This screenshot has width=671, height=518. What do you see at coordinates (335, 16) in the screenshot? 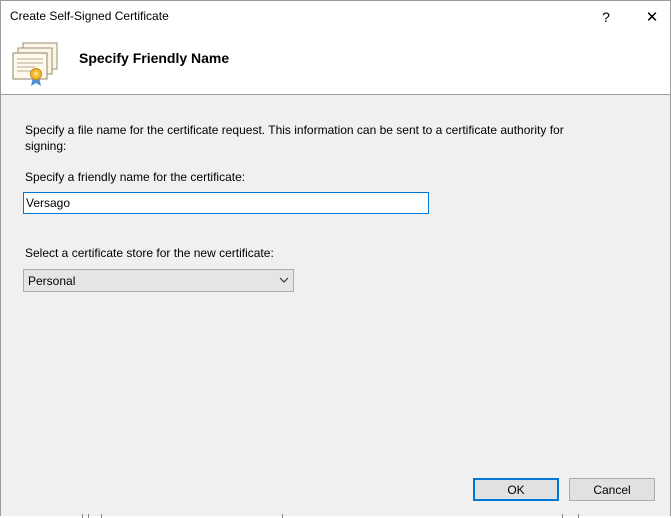
I see `title-bar: Create Self-Signed Certificate ? ✕` at bounding box center [335, 16].